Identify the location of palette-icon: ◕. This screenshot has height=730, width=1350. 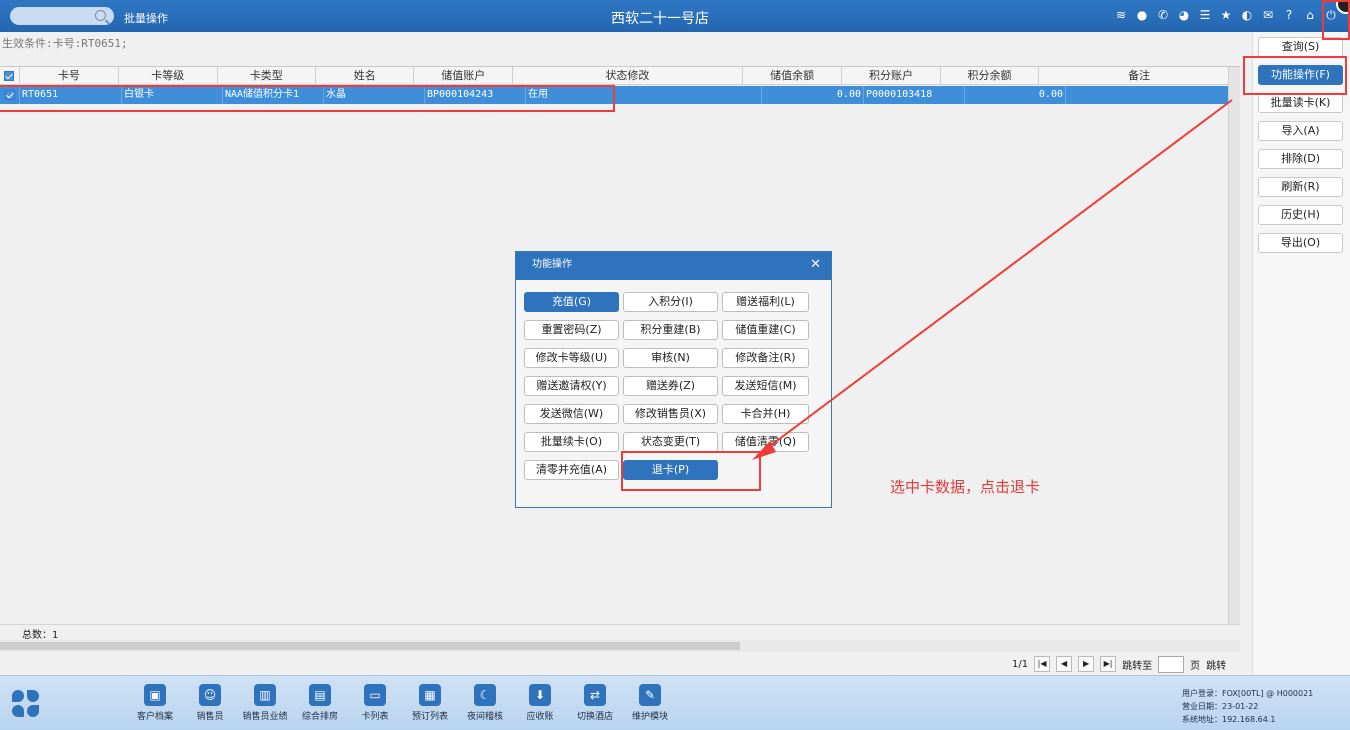
(1184, 15).